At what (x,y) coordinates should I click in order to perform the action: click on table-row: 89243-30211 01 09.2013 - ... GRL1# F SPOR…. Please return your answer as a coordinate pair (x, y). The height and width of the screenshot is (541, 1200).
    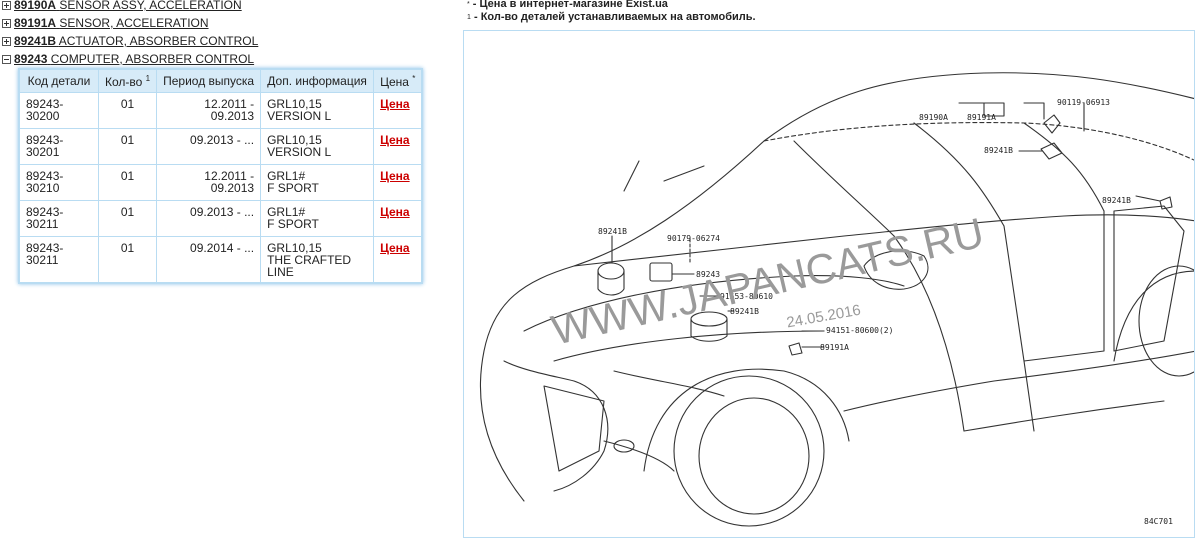
    Looking at the image, I should click on (220, 218).